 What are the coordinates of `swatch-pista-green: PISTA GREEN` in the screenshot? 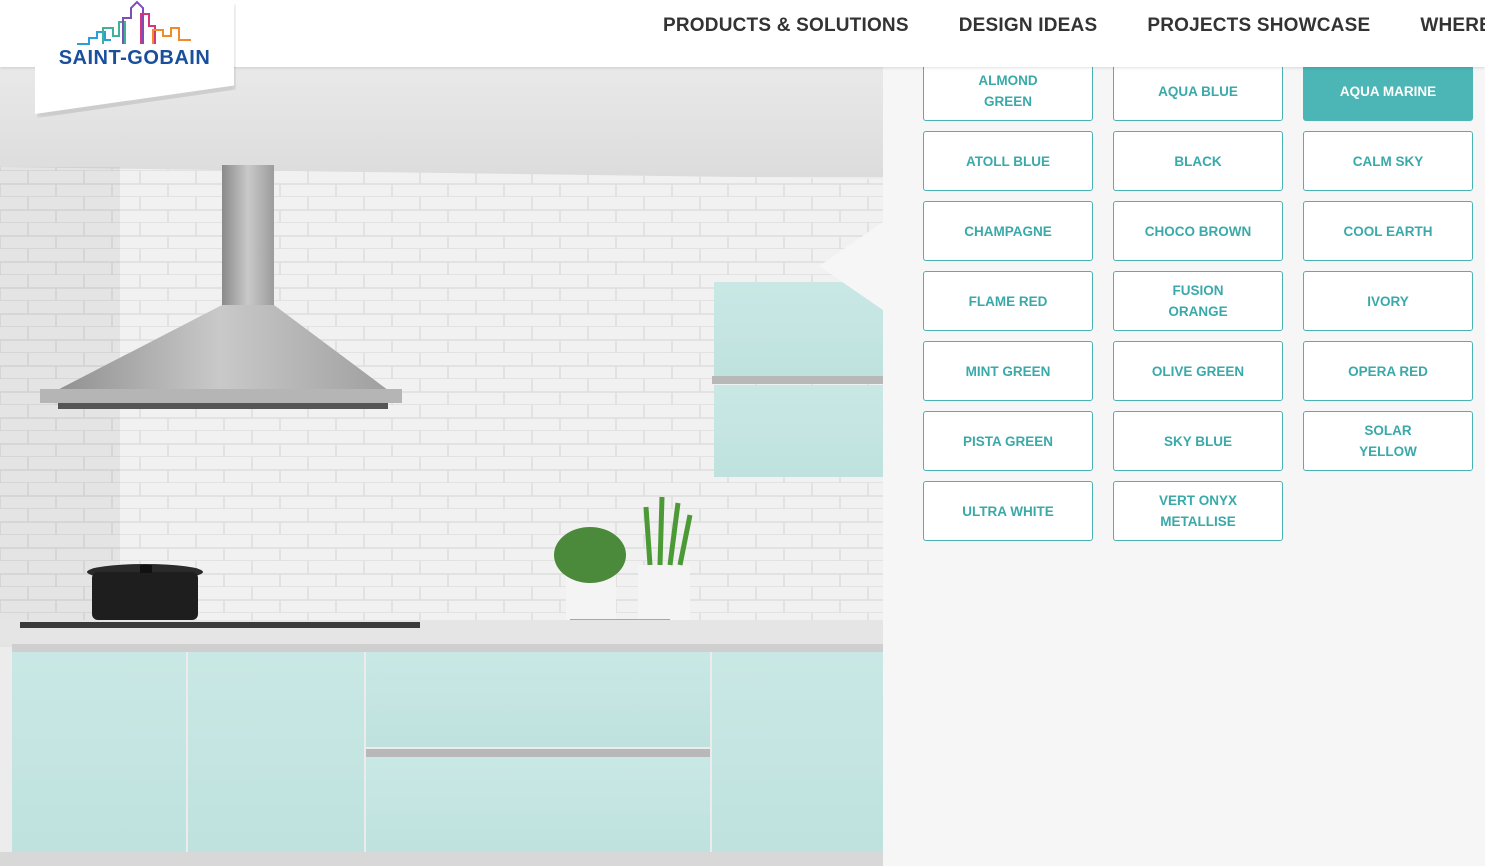 It's located at (1008, 441).